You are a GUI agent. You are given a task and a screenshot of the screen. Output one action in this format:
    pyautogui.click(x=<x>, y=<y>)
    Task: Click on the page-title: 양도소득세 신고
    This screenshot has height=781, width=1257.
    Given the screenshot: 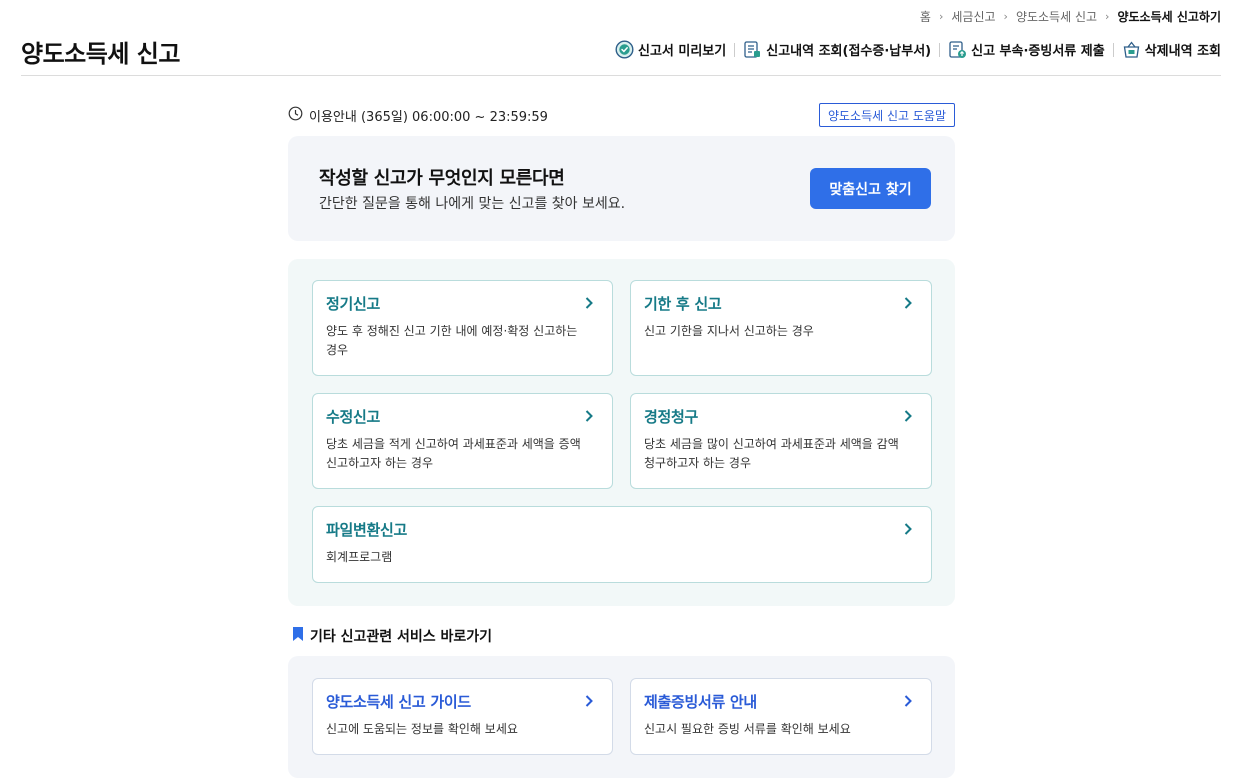 What is the action you would take?
    pyautogui.click(x=100, y=54)
    